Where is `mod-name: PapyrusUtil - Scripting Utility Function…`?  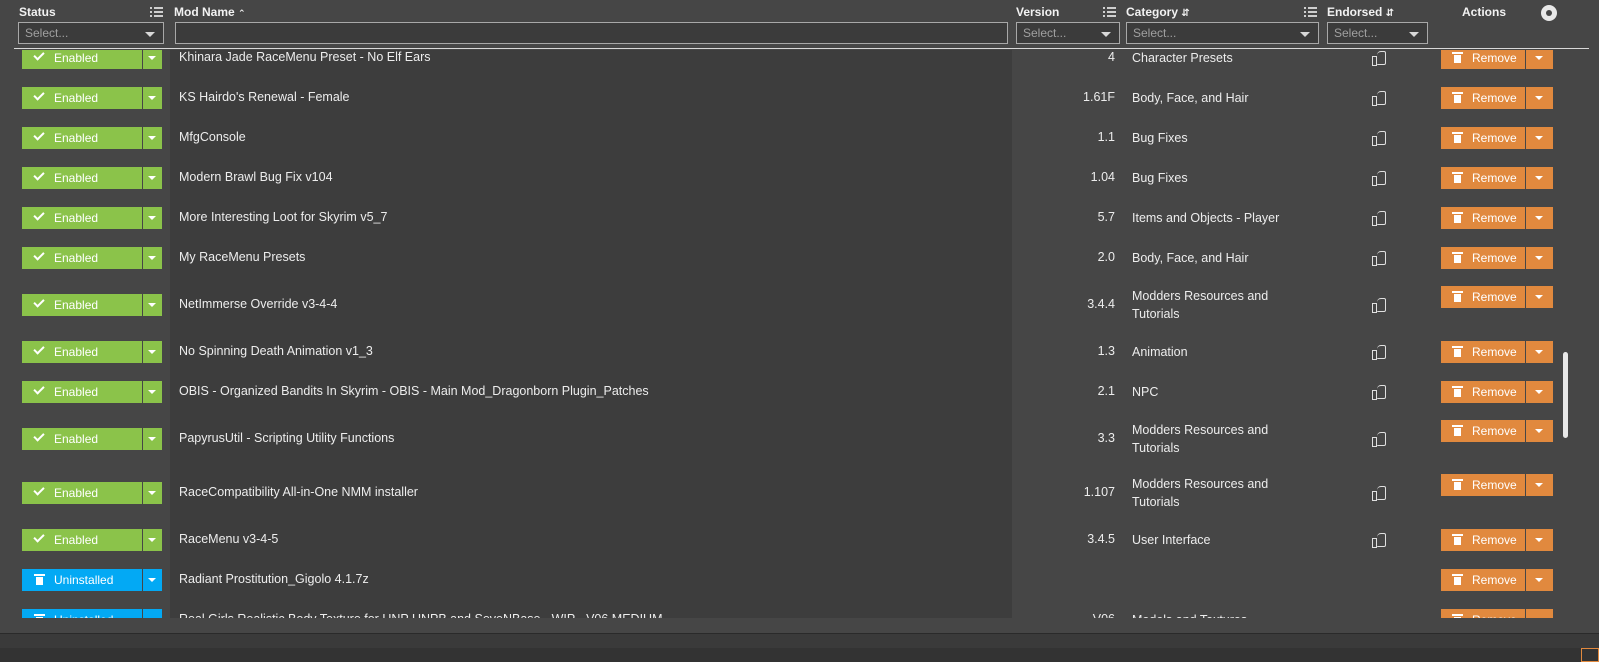
mod-name: PapyrusUtil - Scripting Utility Function… is located at coordinates (286, 438).